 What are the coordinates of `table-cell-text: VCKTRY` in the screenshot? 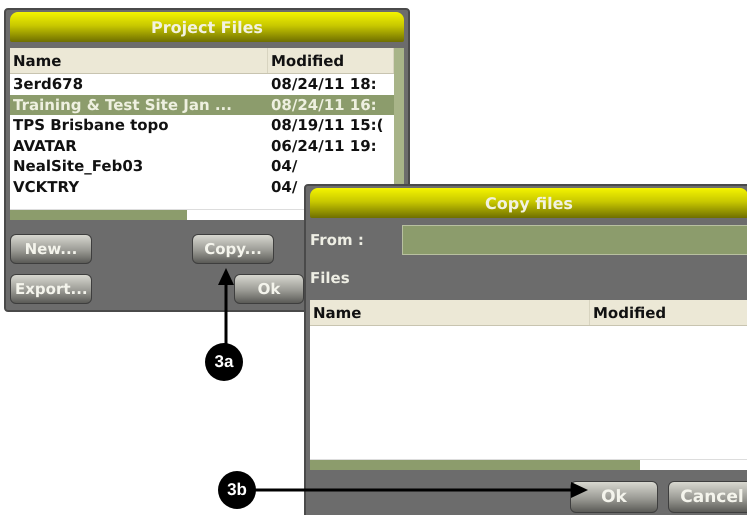 It's located at (46, 187).